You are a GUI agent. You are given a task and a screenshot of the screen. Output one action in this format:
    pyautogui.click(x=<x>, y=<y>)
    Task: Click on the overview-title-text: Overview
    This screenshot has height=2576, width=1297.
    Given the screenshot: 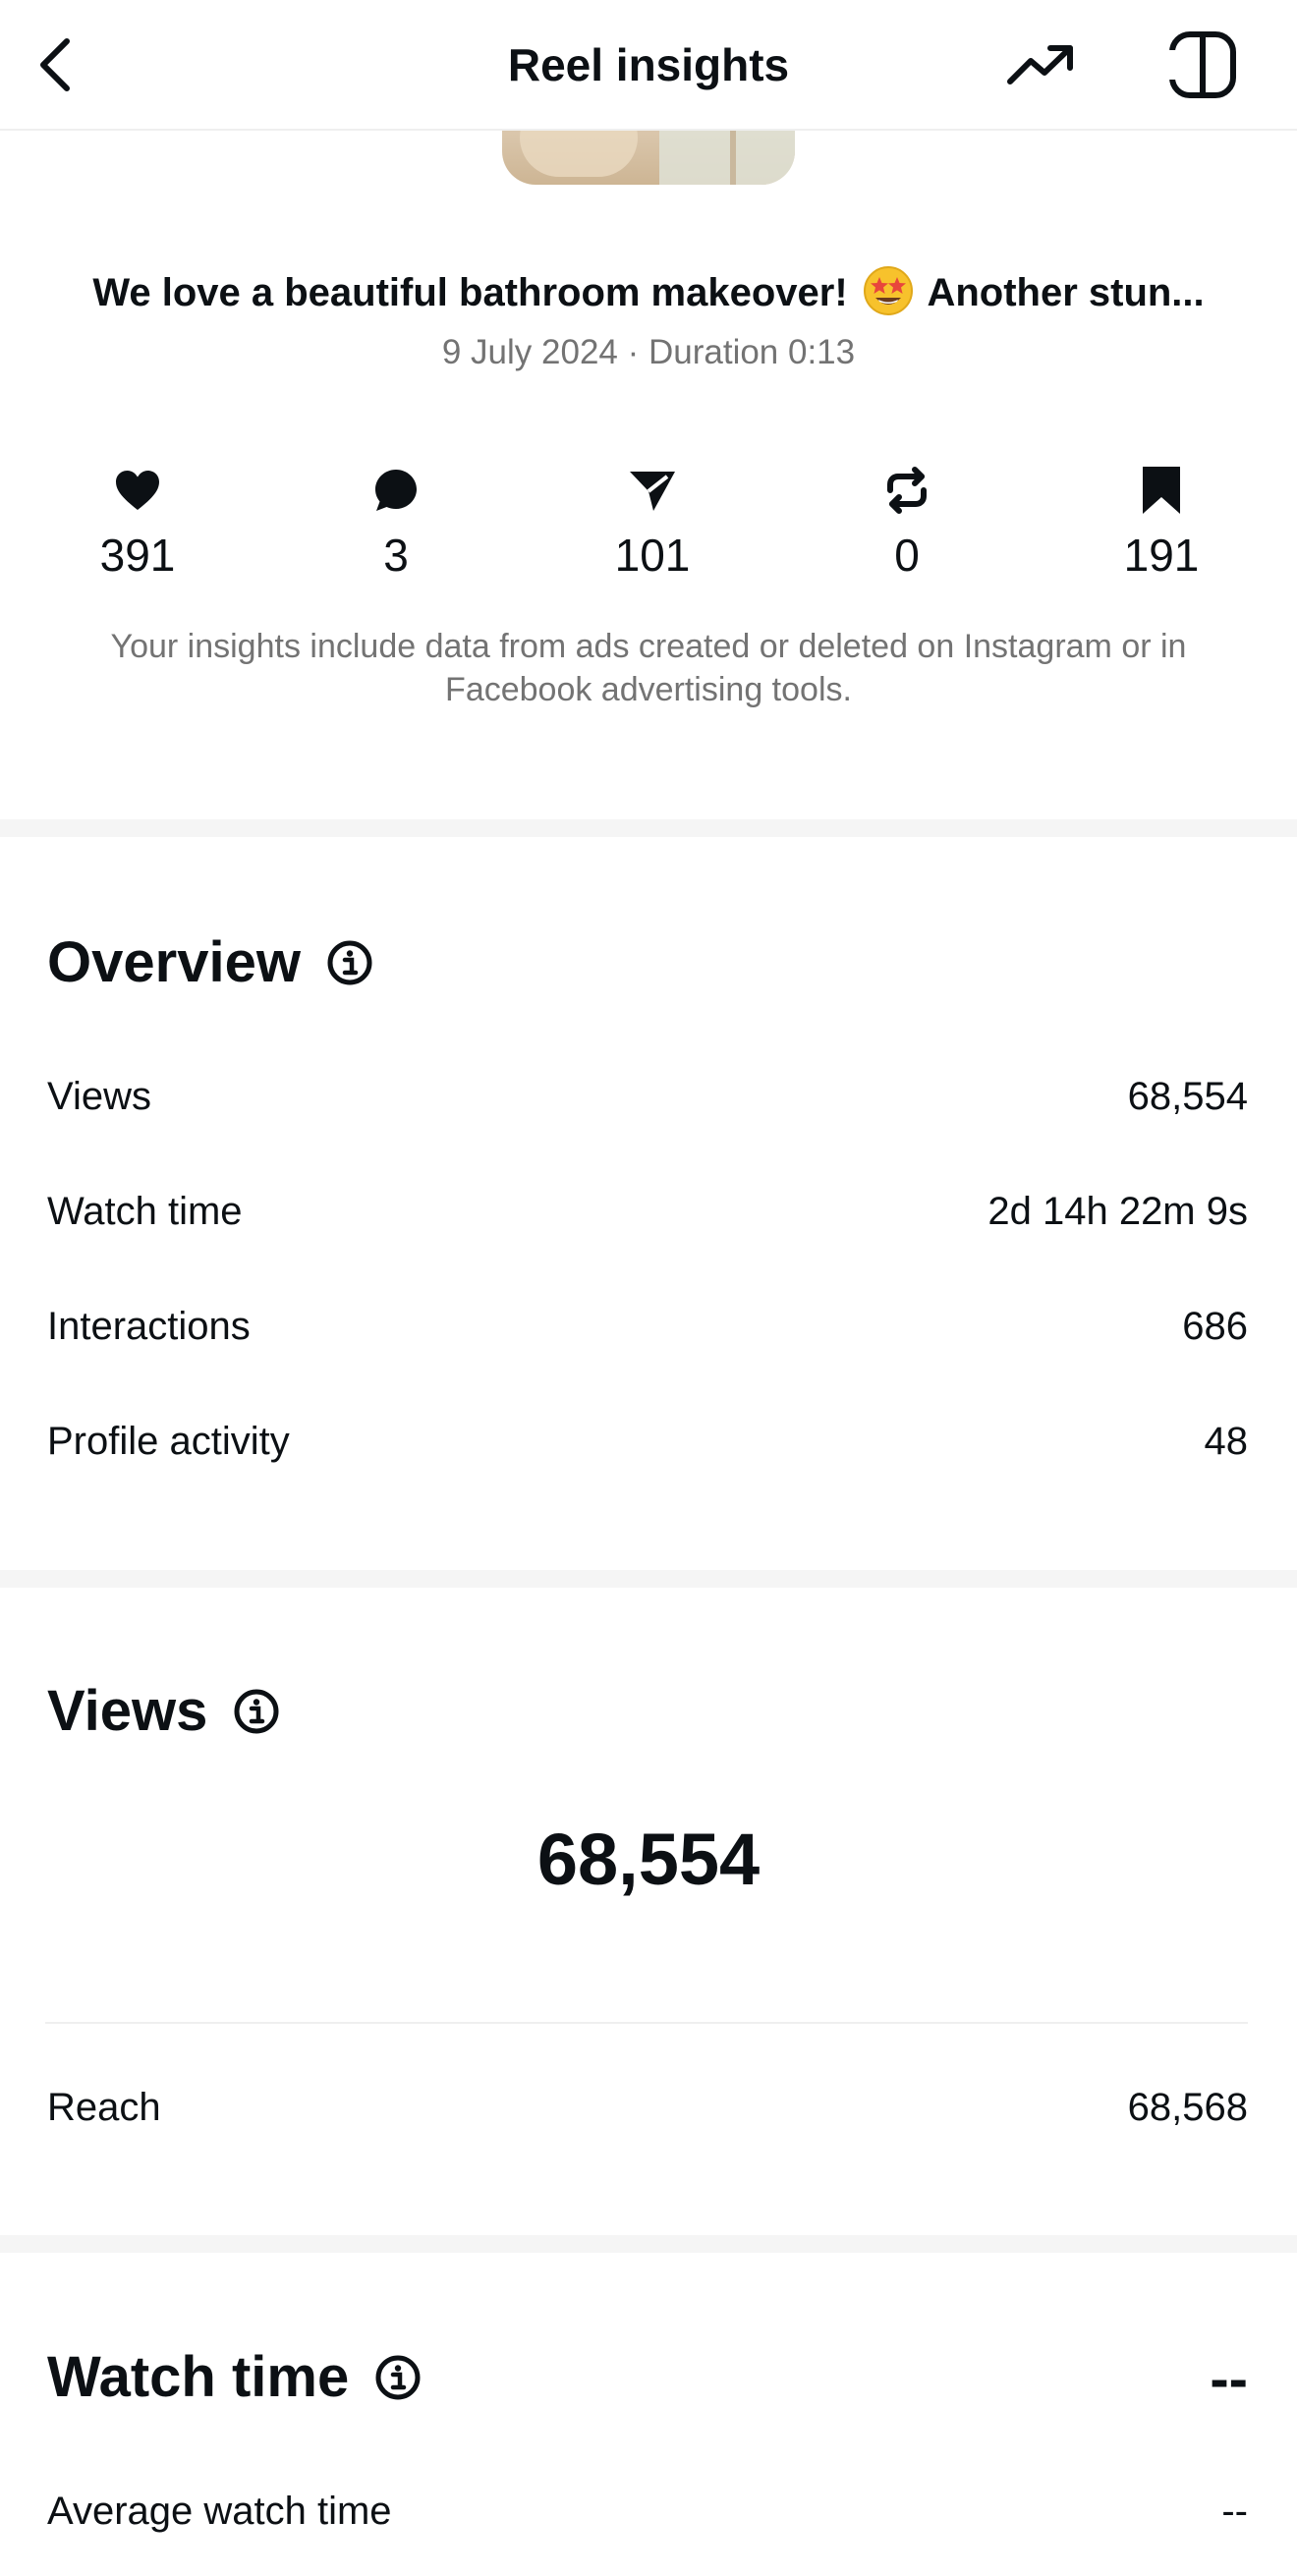 What is the action you would take?
    pyautogui.click(x=174, y=962)
    